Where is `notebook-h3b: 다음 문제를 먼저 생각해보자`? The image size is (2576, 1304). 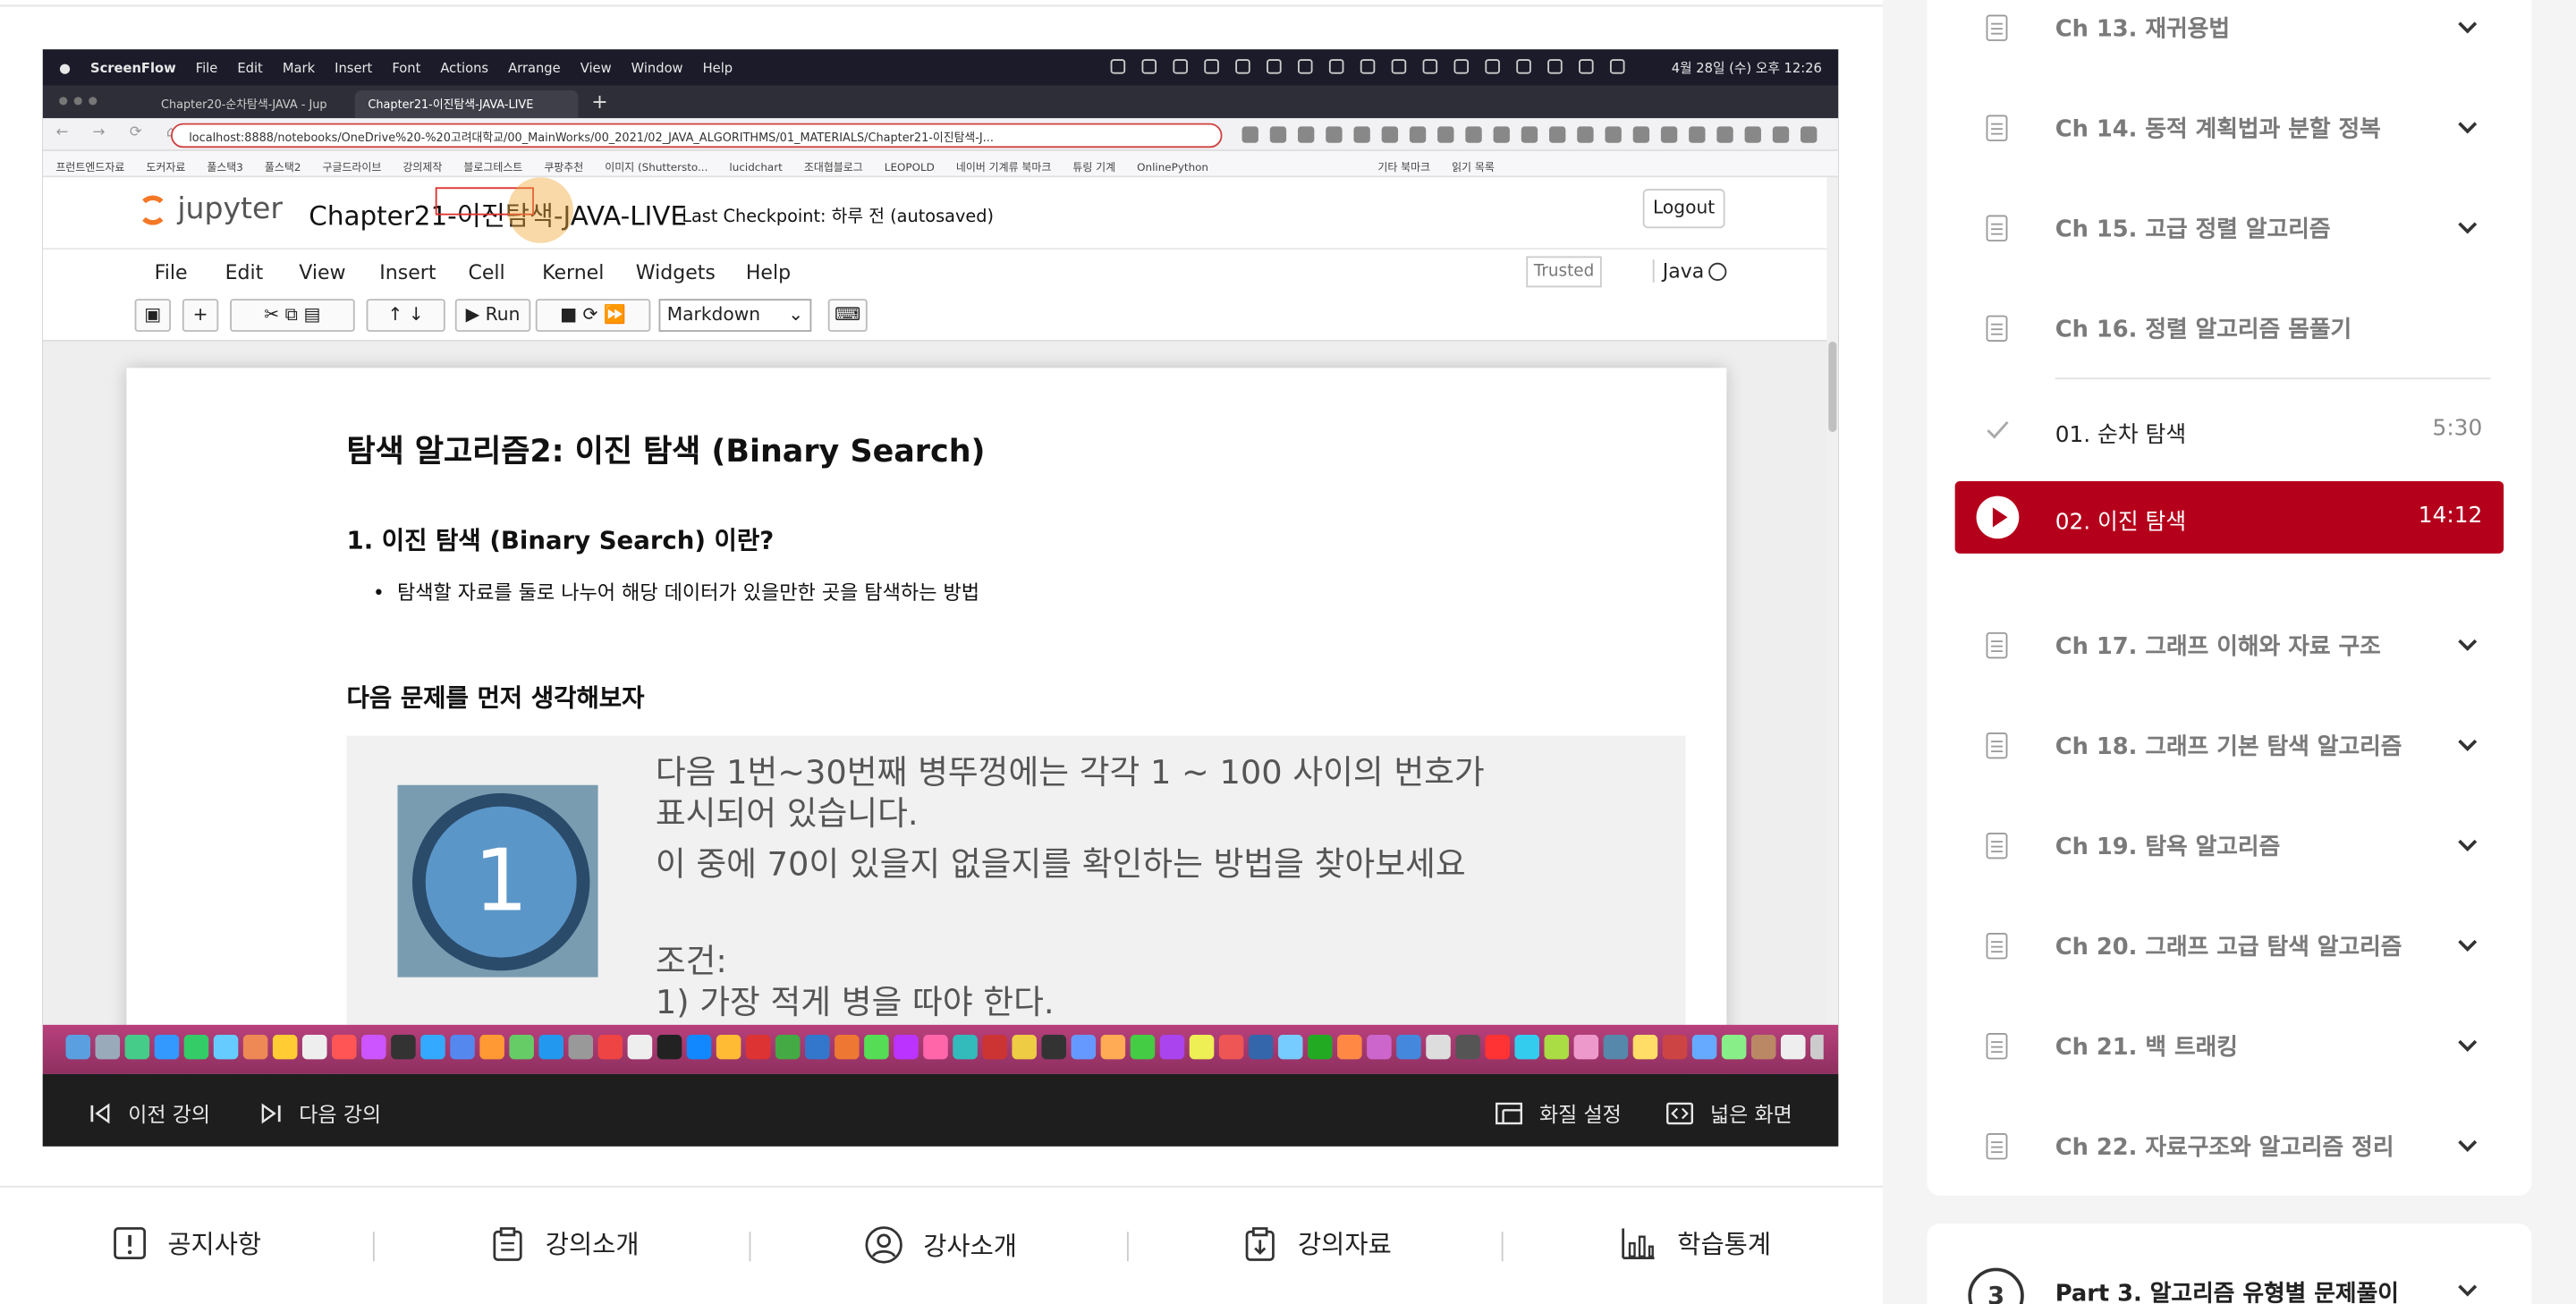
notebook-h3b: 다음 문제를 먼저 생각해보자 is located at coordinates (495, 697).